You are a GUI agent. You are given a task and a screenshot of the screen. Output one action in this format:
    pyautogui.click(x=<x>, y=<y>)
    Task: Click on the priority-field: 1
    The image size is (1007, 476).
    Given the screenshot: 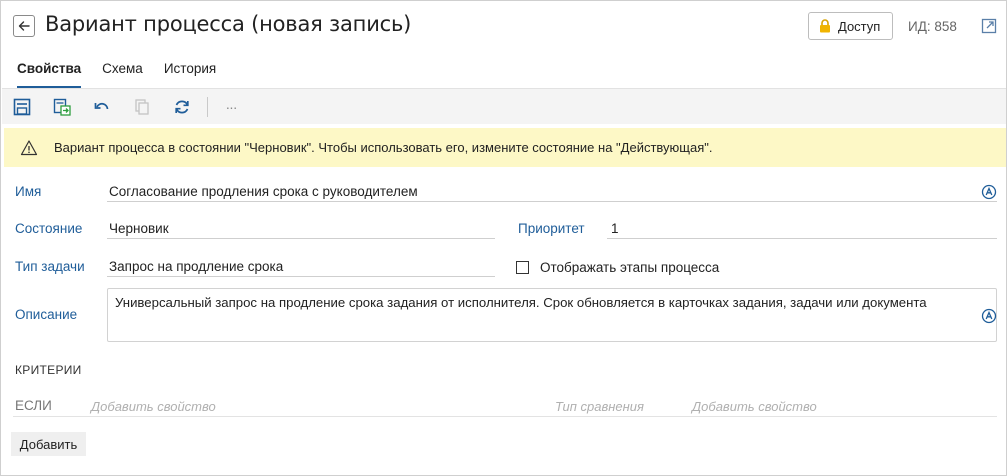 What is the action you would take?
    pyautogui.click(x=615, y=228)
    